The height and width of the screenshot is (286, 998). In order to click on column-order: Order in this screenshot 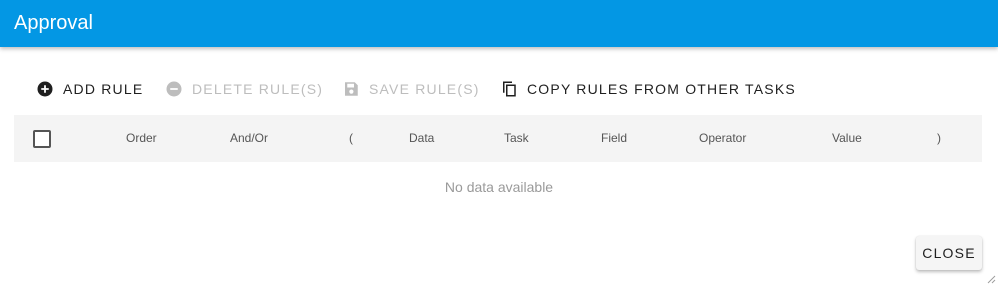, I will do `click(141, 138)`.